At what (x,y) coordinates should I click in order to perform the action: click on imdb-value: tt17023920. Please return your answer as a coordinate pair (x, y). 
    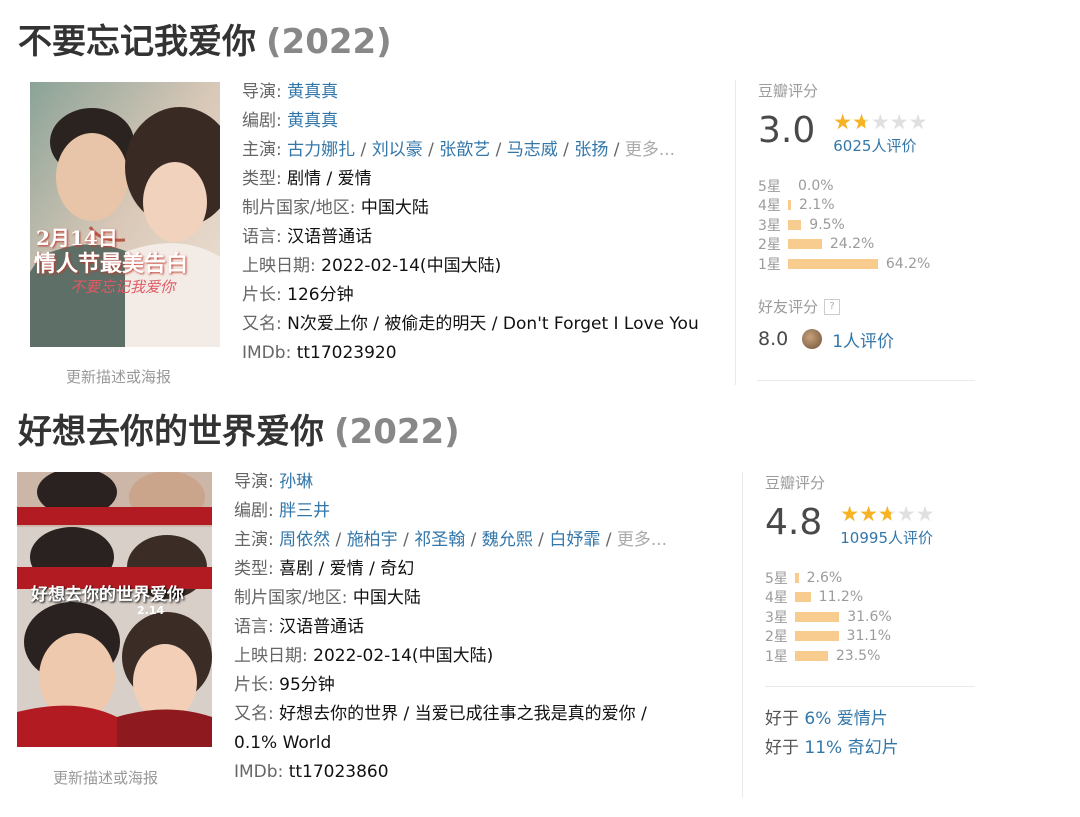
    Looking at the image, I should click on (346, 353).